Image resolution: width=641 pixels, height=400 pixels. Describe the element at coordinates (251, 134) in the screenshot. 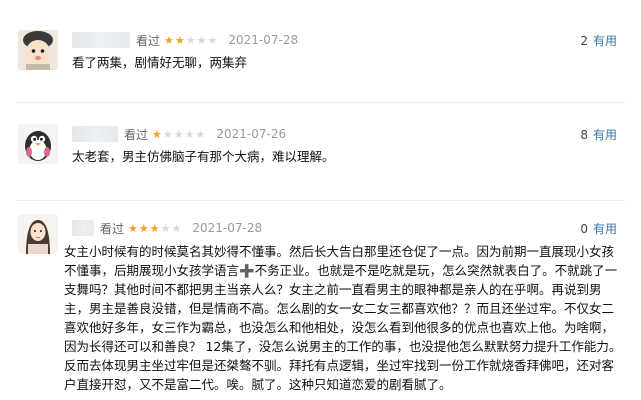

I see `review-date: 2021-07-26` at that location.